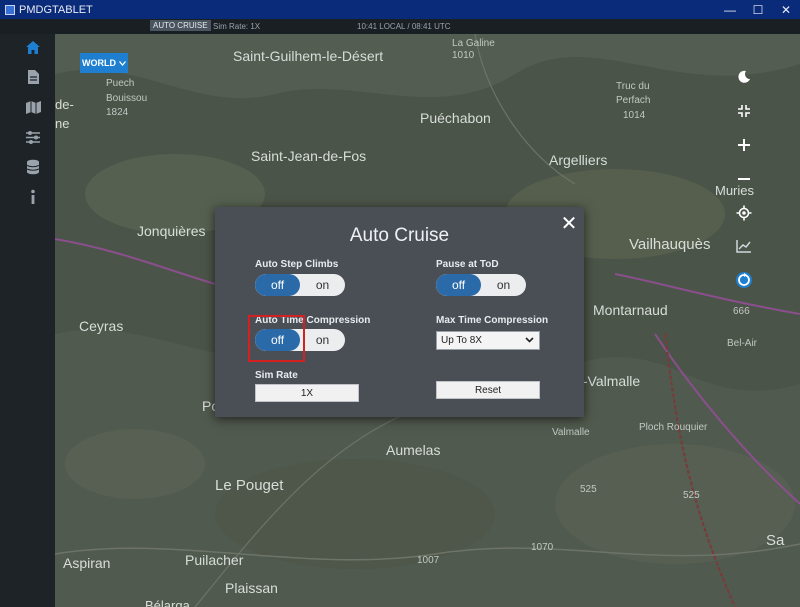 This screenshot has height=607, width=800. Describe the element at coordinates (249, 485) in the screenshot. I see `place-label: Le Pouget` at that location.